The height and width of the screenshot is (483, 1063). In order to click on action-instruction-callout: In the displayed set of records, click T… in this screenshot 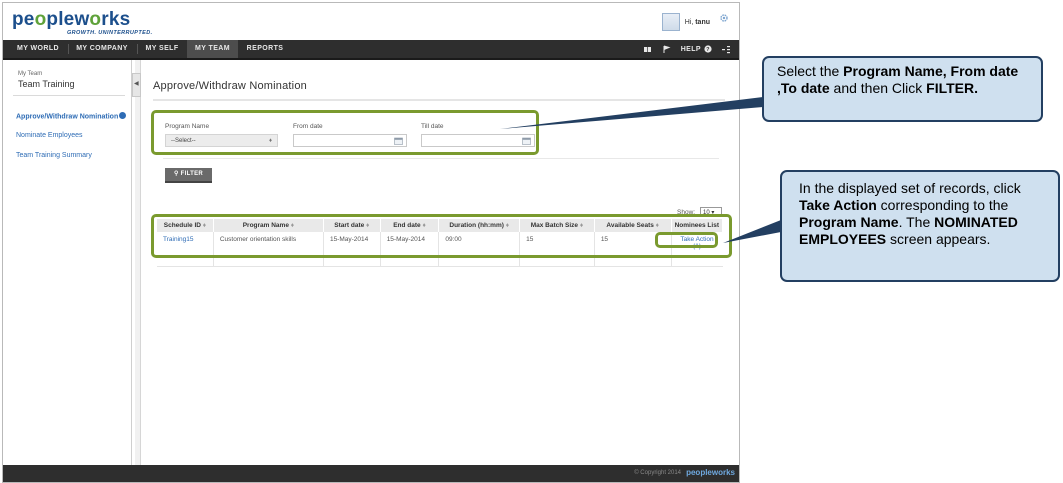, I will do `click(920, 226)`.